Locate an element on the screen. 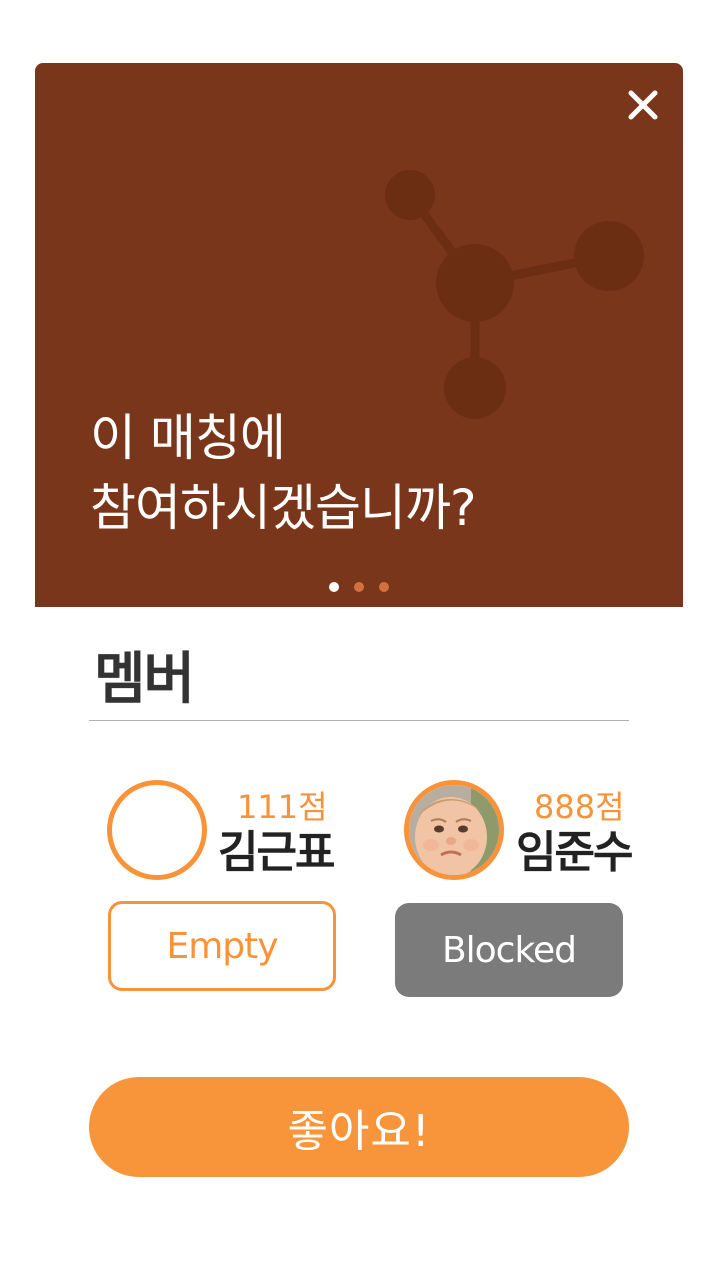 The width and height of the screenshot is (720, 1280). banner-title: 이 매칭에 참여하시겠습니까? is located at coordinates (283, 473).